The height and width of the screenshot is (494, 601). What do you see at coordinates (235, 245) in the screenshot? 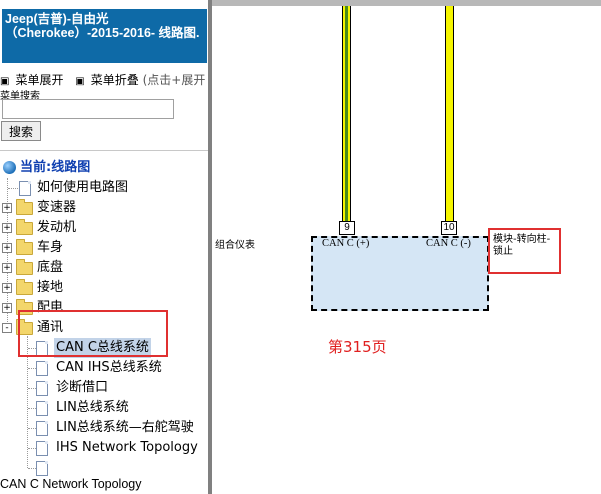
I see `module-label: 组合仪表` at bounding box center [235, 245].